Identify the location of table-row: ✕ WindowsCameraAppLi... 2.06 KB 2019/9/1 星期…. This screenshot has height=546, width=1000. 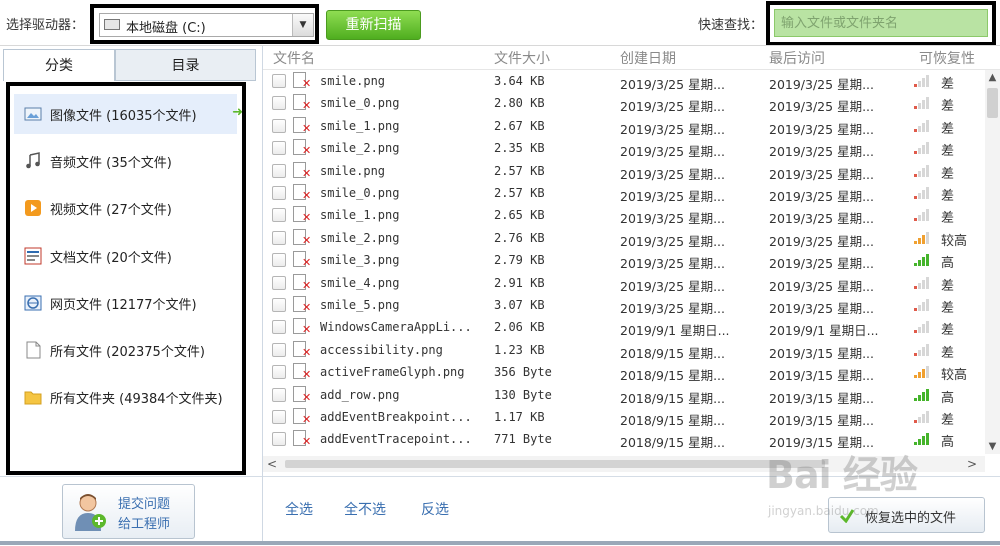
(624, 327).